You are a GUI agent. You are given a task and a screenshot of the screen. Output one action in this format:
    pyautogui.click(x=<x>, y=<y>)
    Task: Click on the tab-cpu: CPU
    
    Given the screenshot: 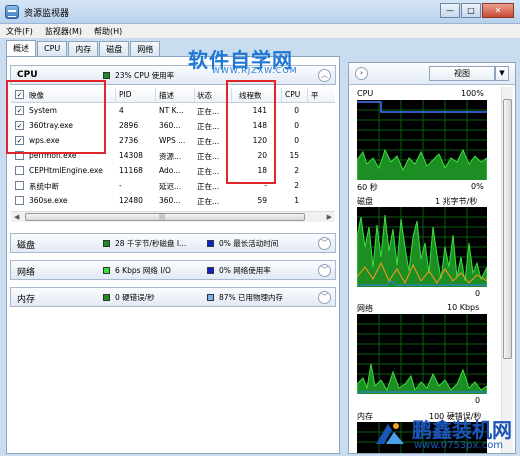 What is the action you would take?
    pyautogui.click(x=52, y=48)
    